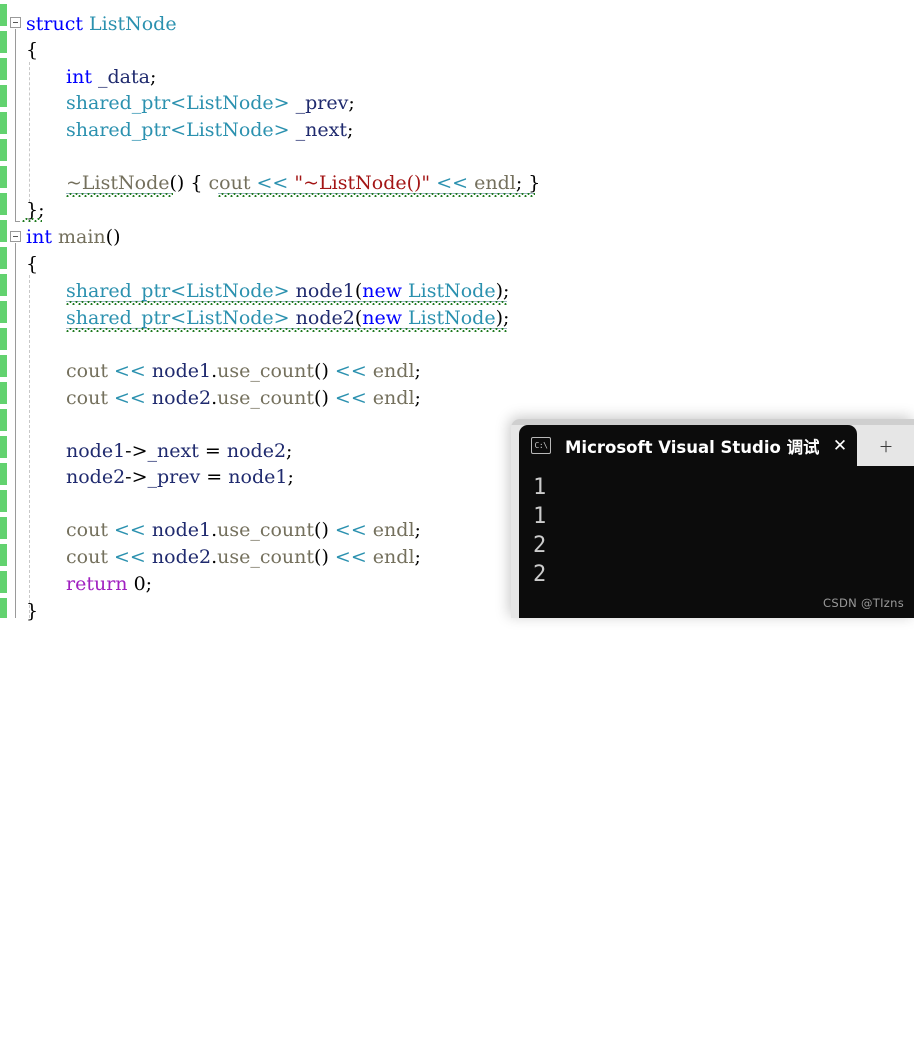 This screenshot has width=914, height=1064. I want to click on token-member: _prev, so click(174, 477).